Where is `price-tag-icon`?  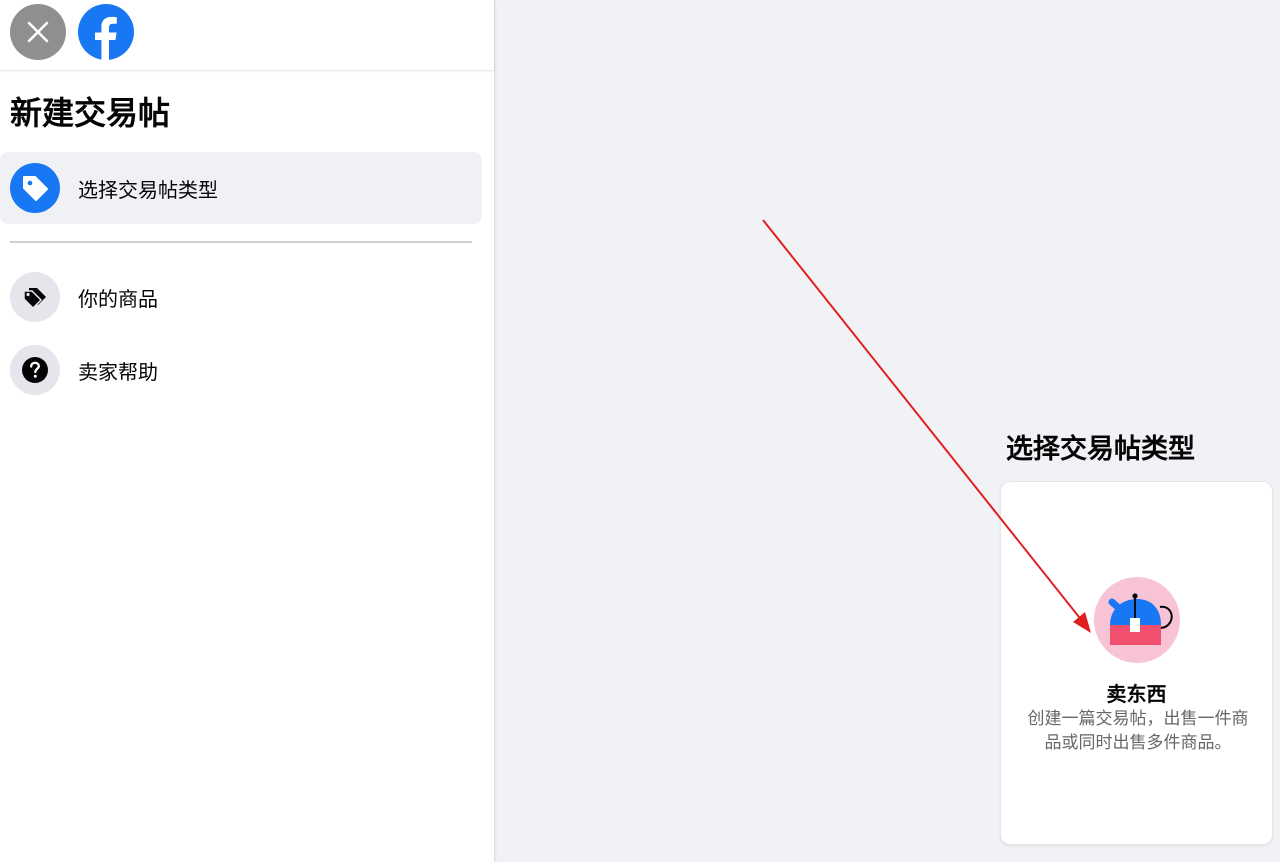
price-tag-icon is located at coordinates (35, 188).